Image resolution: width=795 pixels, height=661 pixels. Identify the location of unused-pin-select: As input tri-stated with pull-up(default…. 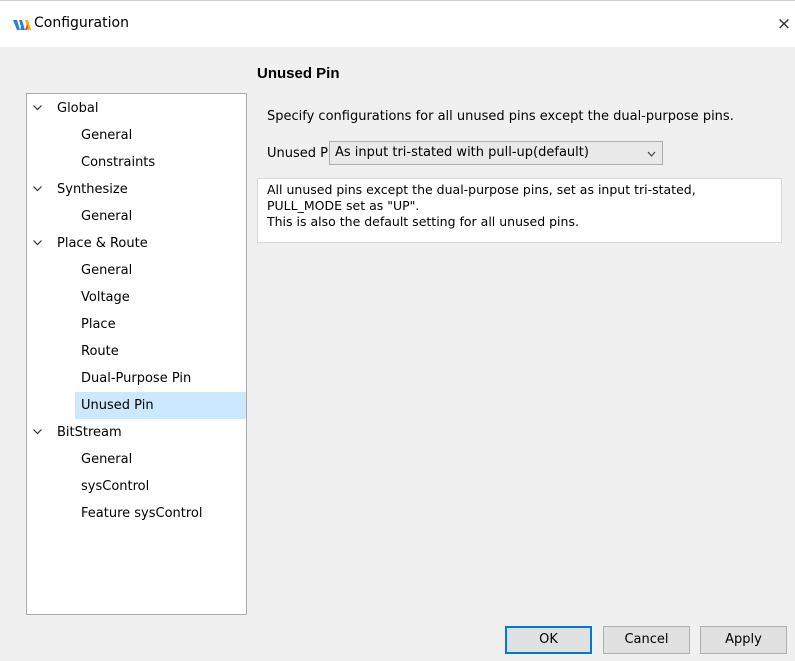
(496, 153).